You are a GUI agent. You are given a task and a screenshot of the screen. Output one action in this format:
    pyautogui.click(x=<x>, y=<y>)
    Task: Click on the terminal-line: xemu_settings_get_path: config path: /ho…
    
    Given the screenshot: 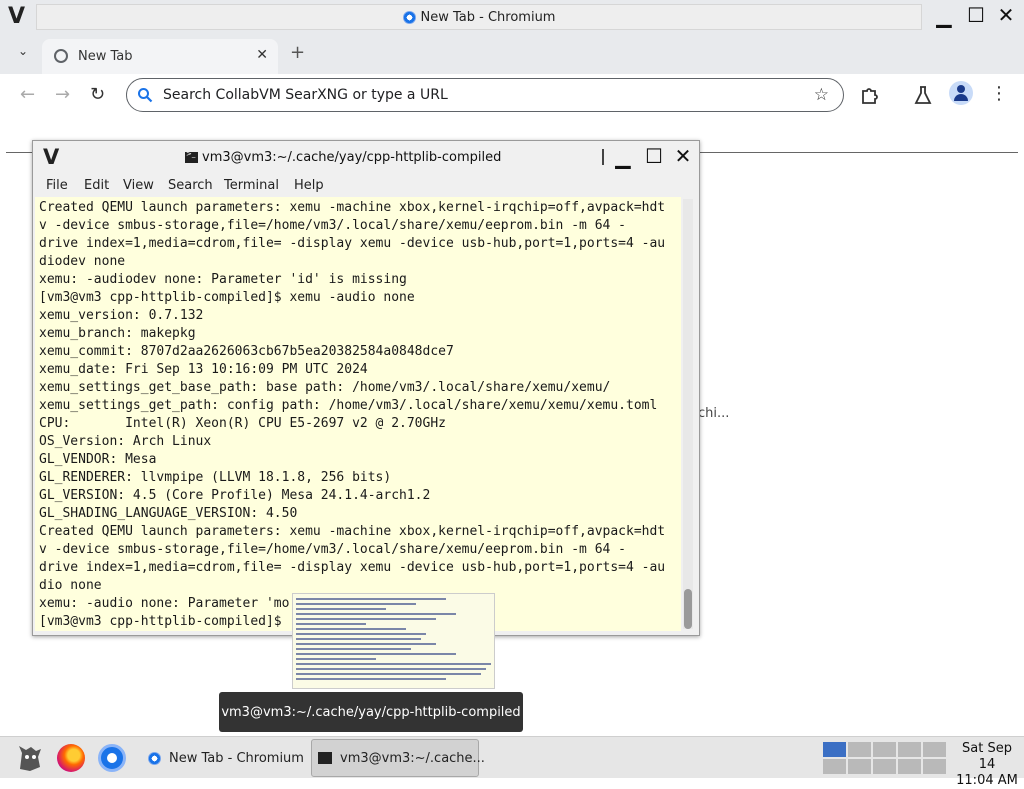 What is the action you would take?
    pyautogui.click(x=348, y=405)
    